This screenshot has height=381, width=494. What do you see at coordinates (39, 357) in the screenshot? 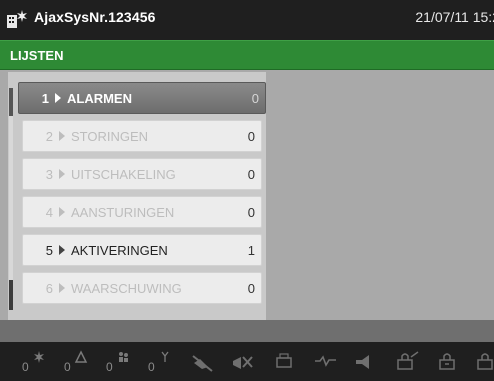
I see `fire-icon` at bounding box center [39, 357].